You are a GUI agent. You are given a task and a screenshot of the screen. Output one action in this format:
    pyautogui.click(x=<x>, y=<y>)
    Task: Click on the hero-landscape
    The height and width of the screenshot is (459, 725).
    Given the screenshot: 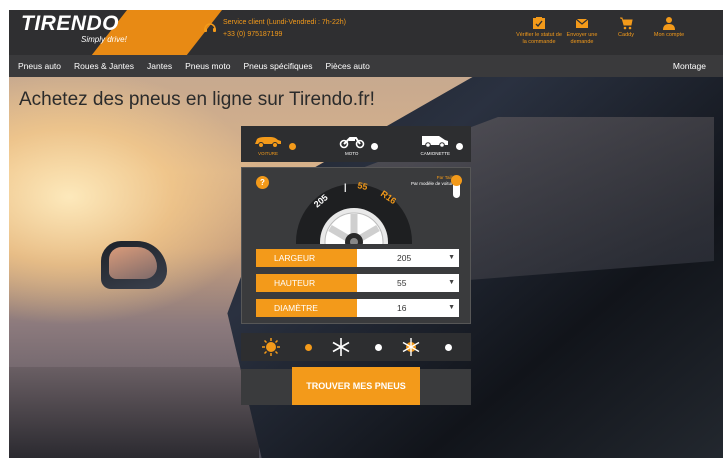 What is the action you would take?
    pyautogui.click(x=134, y=412)
    